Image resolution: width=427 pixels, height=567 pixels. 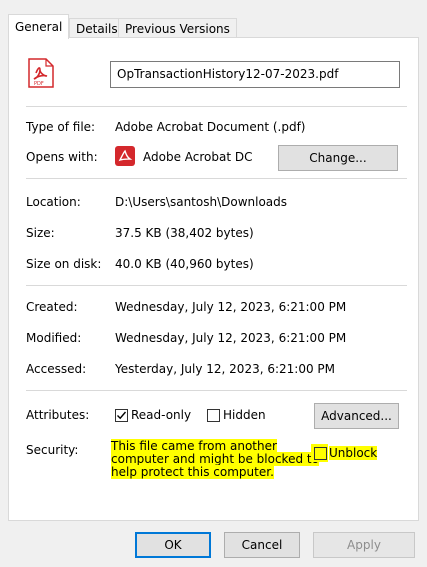 What do you see at coordinates (177, 28) in the screenshot?
I see `tab-previous-versions: Previous Versions` at bounding box center [177, 28].